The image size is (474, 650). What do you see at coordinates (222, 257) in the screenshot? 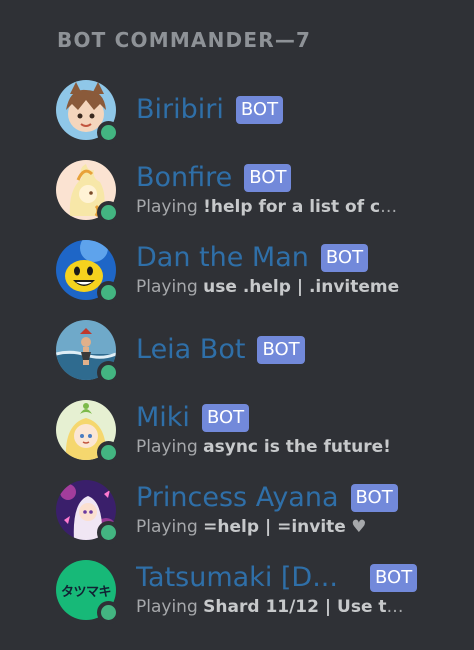
I see `member-name: Dan the Man` at bounding box center [222, 257].